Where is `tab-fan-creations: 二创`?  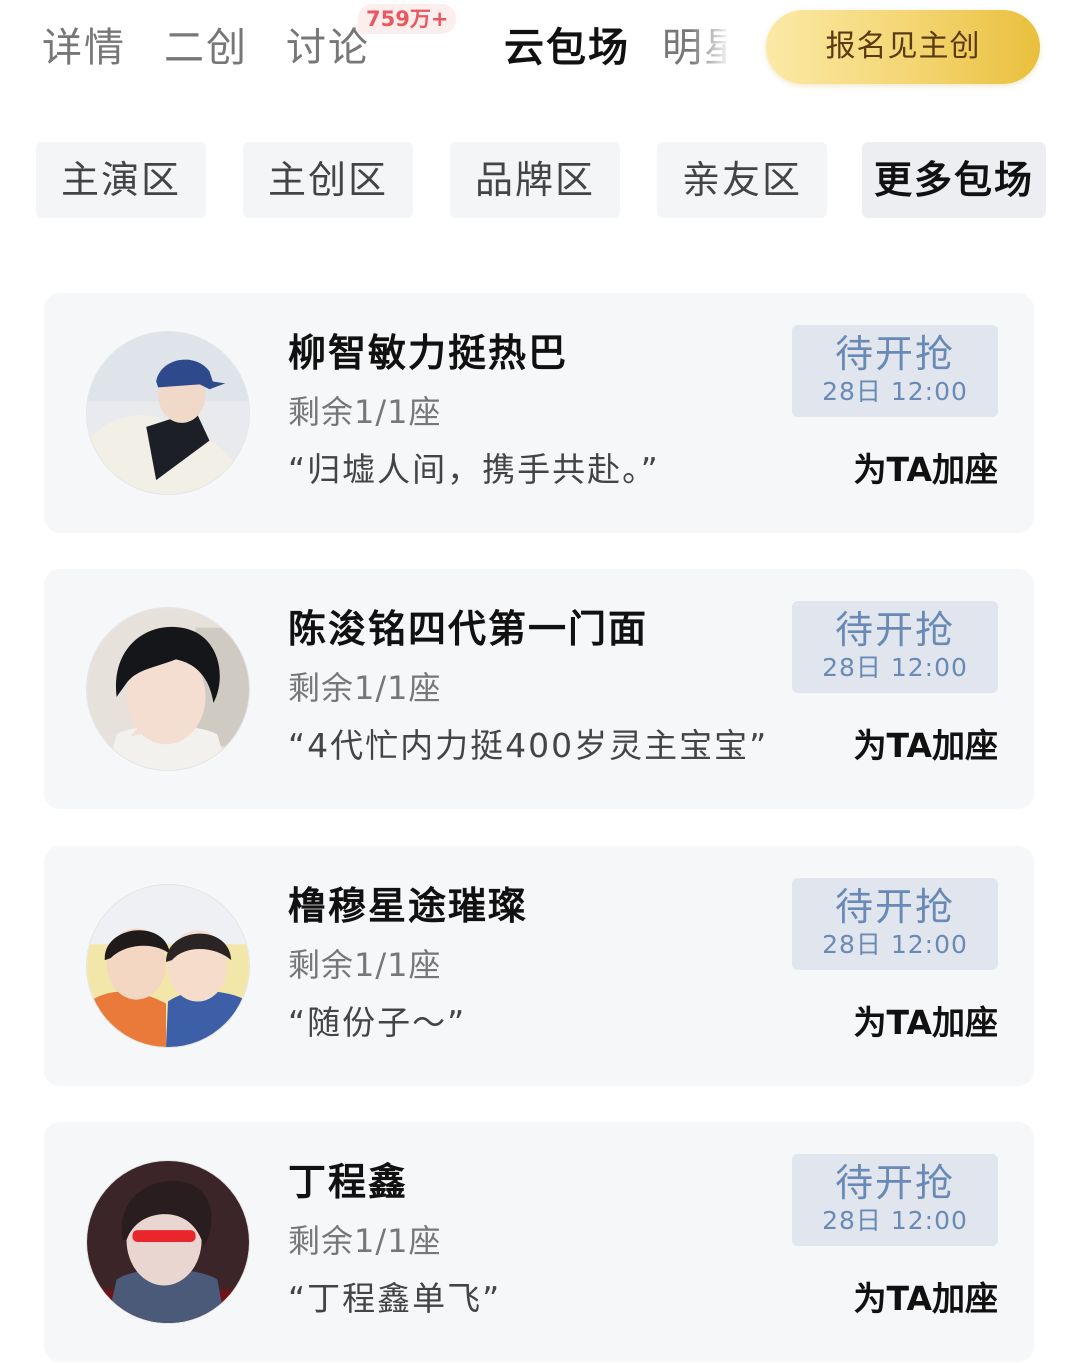 tab-fan-creations: 二创 is located at coordinates (206, 48).